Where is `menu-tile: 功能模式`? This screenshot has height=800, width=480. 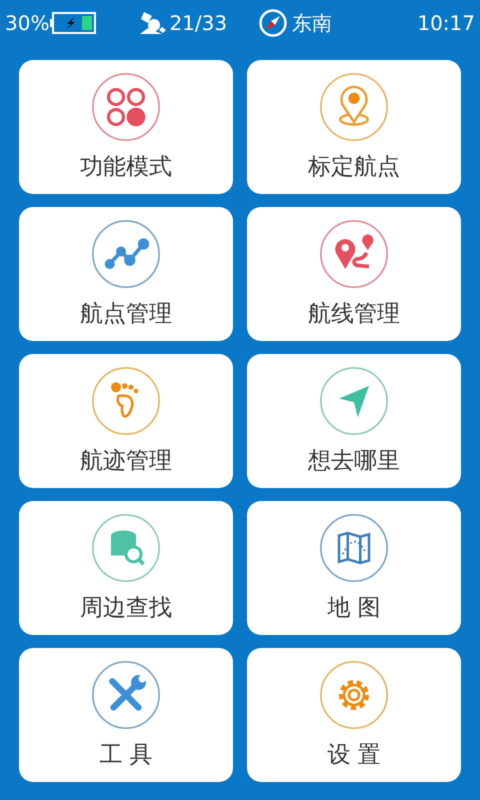
menu-tile: 功能模式 is located at coordinates (126, 127).